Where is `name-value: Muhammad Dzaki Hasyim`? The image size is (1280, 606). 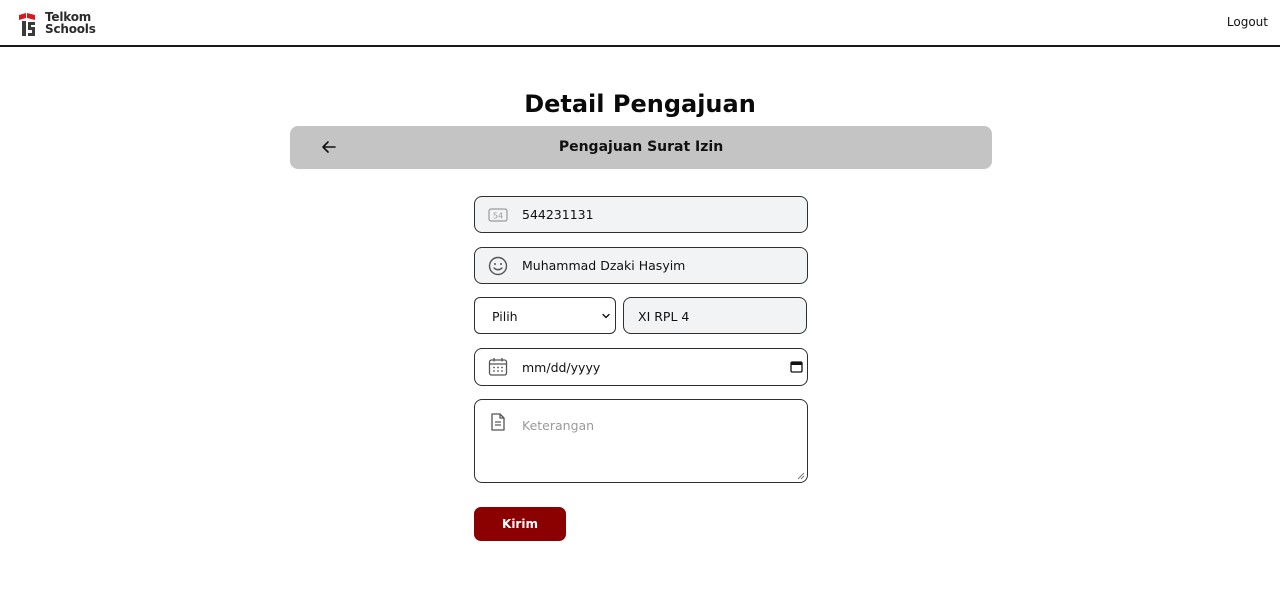 name-value: Muhammad Dzaki Hasyim is located at coordinates (604, 265).